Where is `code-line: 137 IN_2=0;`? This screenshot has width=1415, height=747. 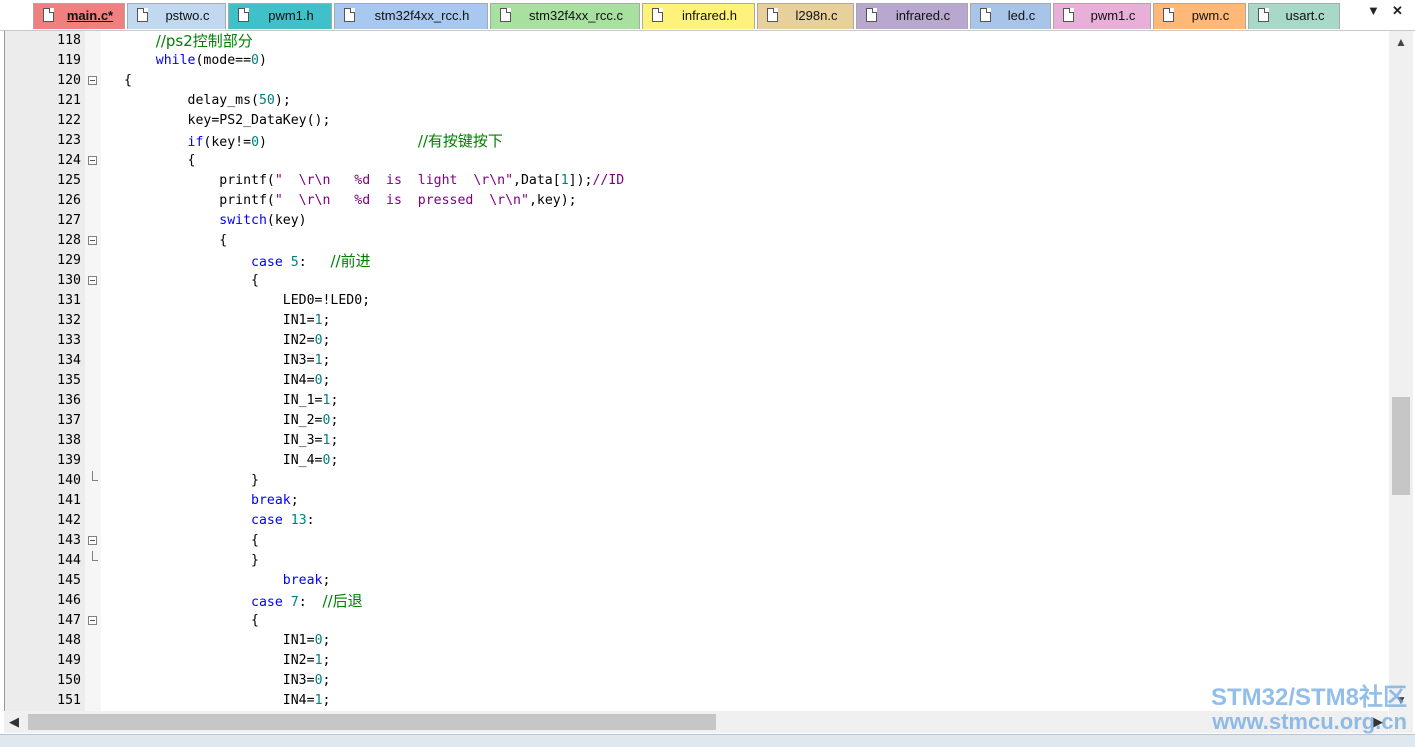
code-line: 137 IN_2=0; is located at coordinates (696, 421).